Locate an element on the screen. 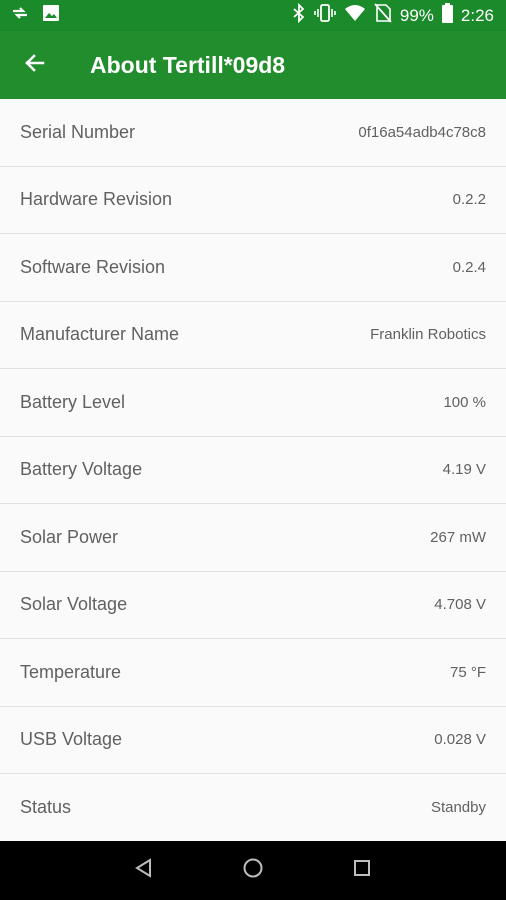 The image size is (506, 900). status-bar: 99% 2:26 is located at coordinates (253, 15).